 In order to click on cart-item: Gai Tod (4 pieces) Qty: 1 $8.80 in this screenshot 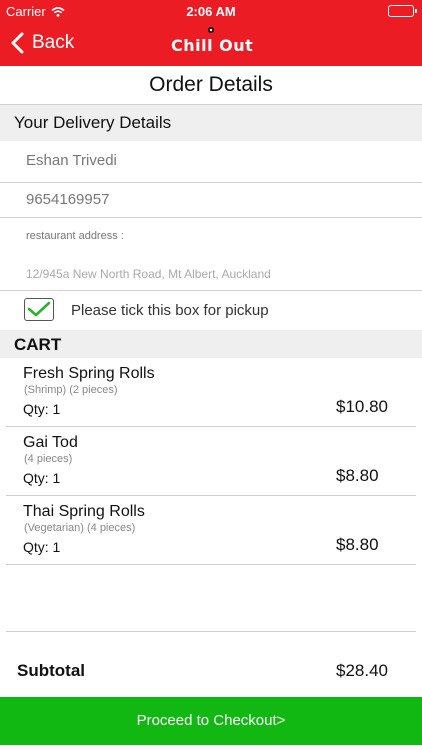, I will do `click(211, 461)`.